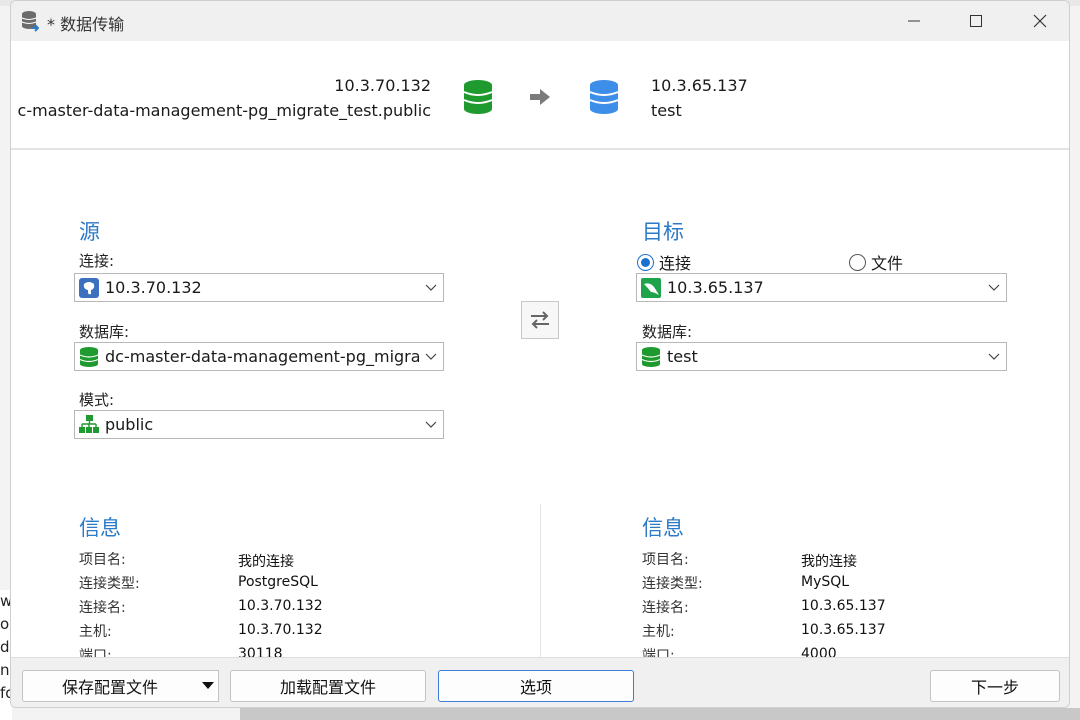  I want to click on source-database-icon, so click(478, 97).